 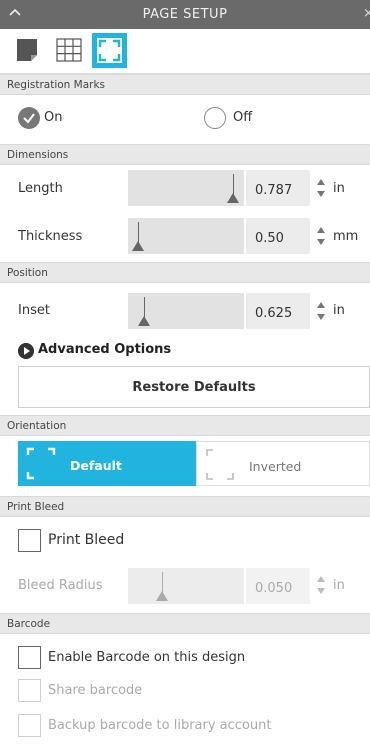 What do you see at coordinates (194, 387) in the screenshot?
I see `restore-defaults-button: Restore Defaults` at bounding box center [194, 387].